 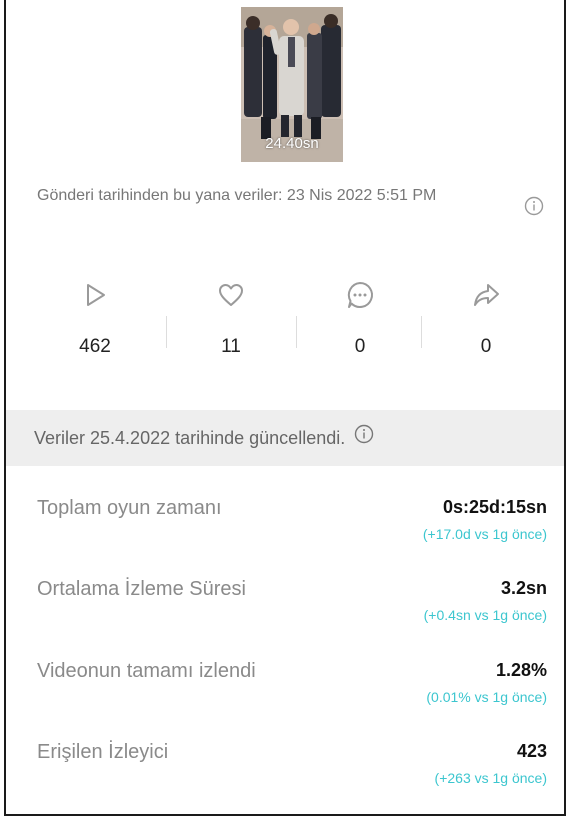 I want to click on stat-views: 462, so click(x=95, y=319).